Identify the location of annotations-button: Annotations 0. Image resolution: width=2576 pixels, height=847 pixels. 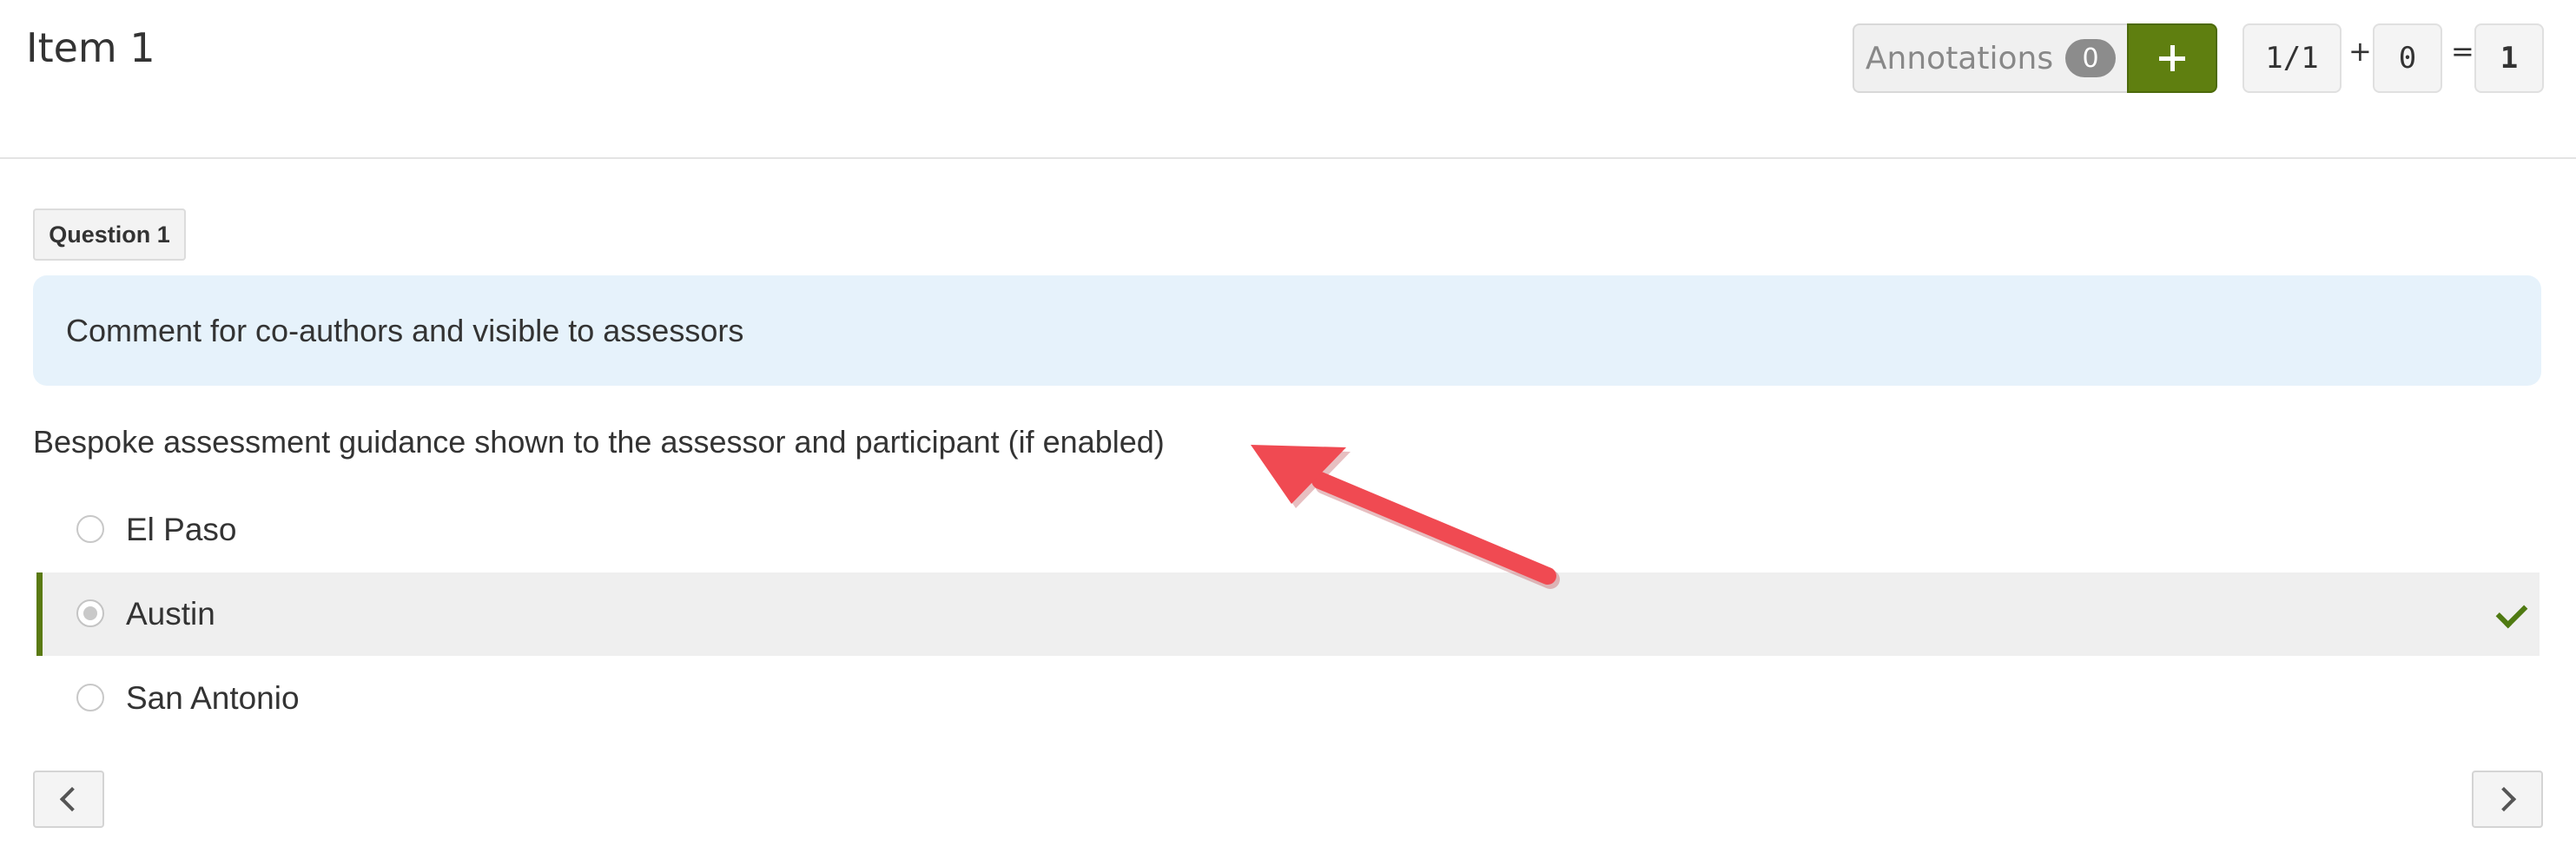
(1990, 58).